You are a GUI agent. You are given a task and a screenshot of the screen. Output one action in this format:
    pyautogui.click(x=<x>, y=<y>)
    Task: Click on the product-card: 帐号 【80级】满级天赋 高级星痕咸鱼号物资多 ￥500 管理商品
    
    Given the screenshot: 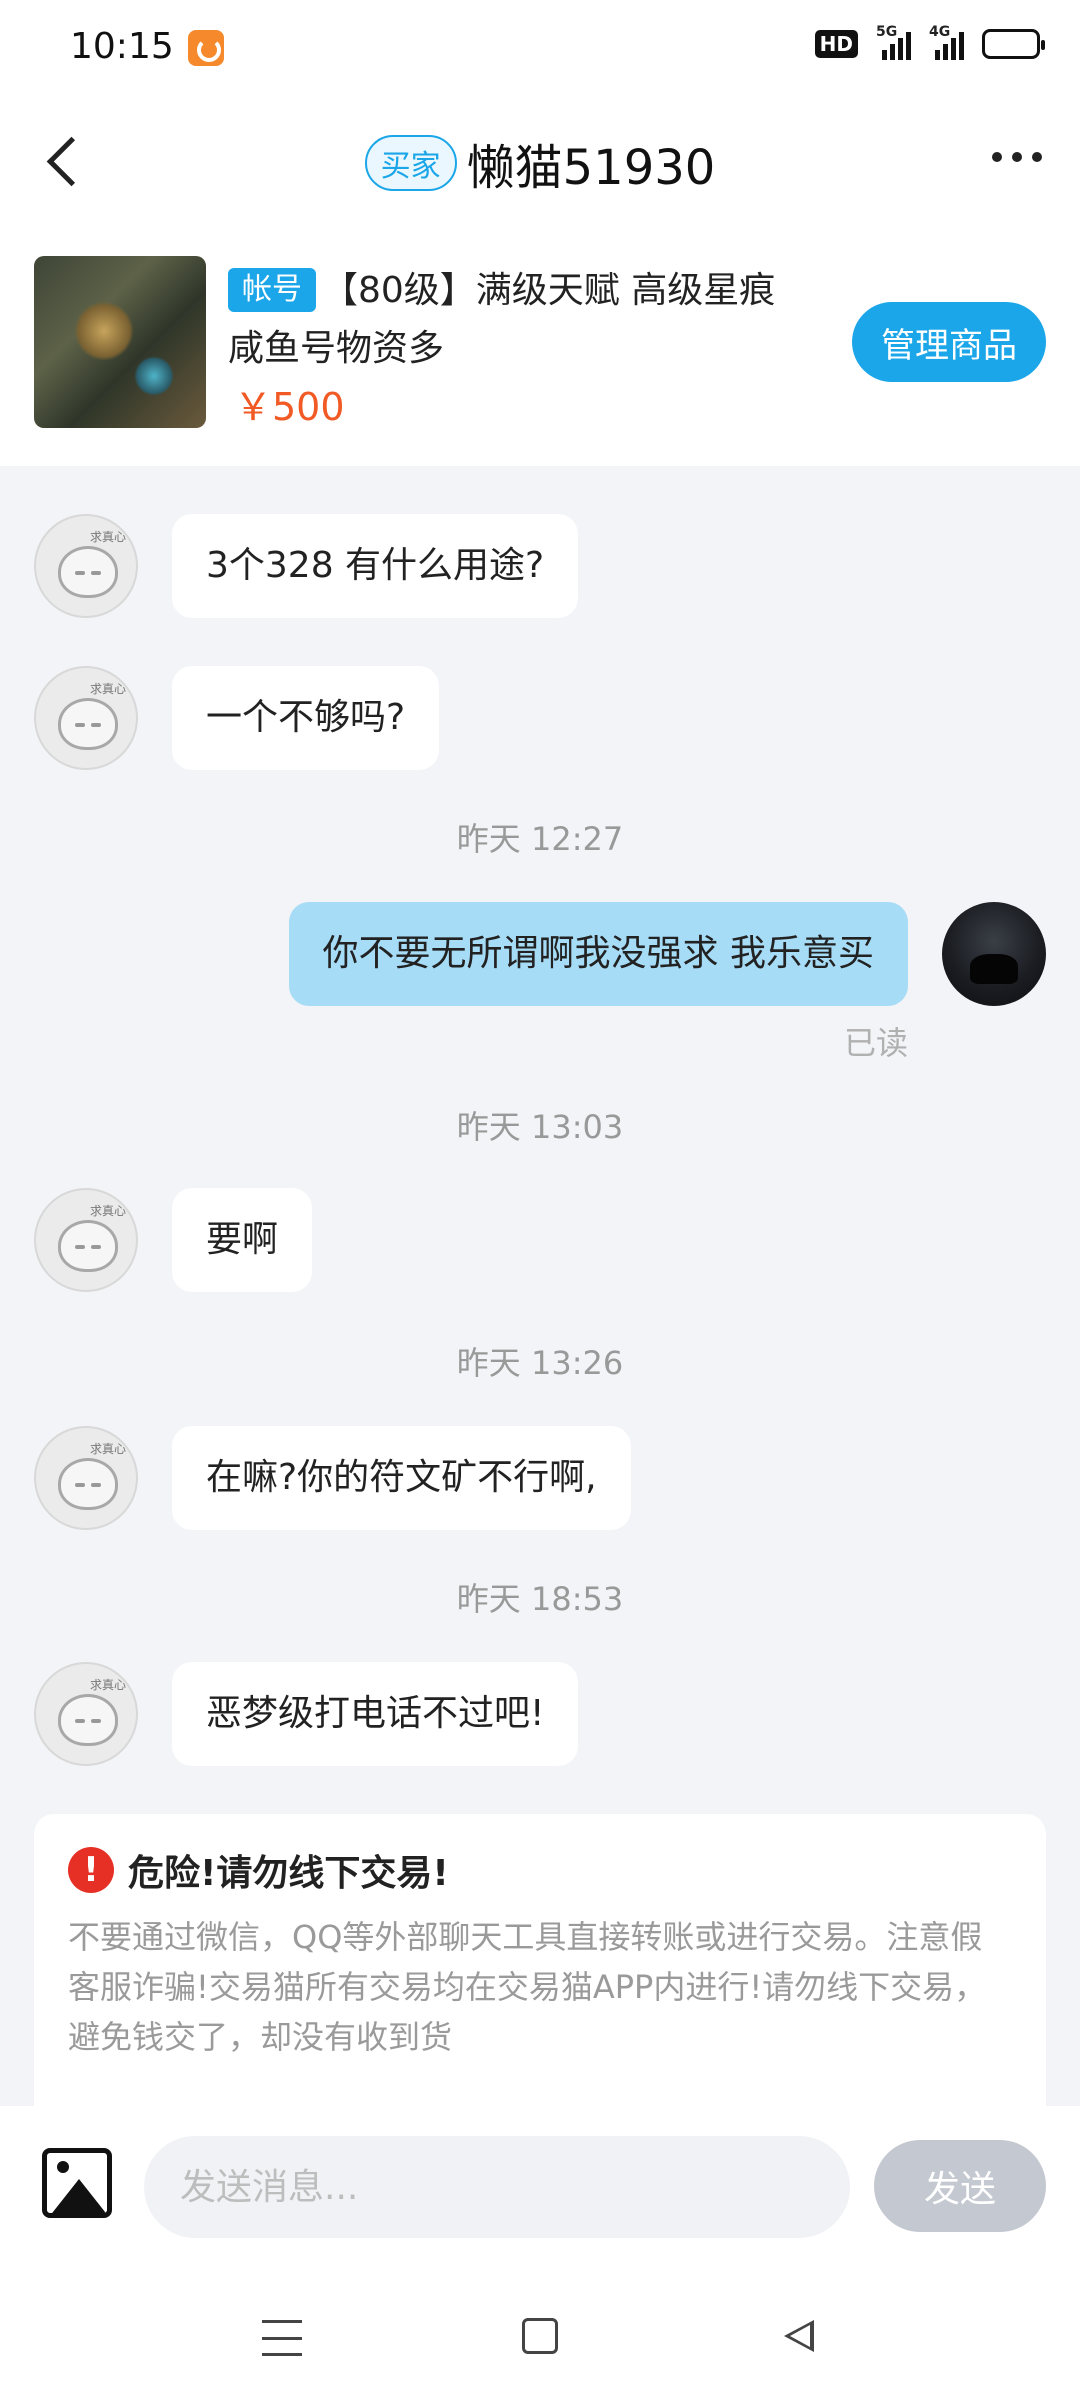 What is the action you would take?
    pyautogui.click(x=540, y=346)
    